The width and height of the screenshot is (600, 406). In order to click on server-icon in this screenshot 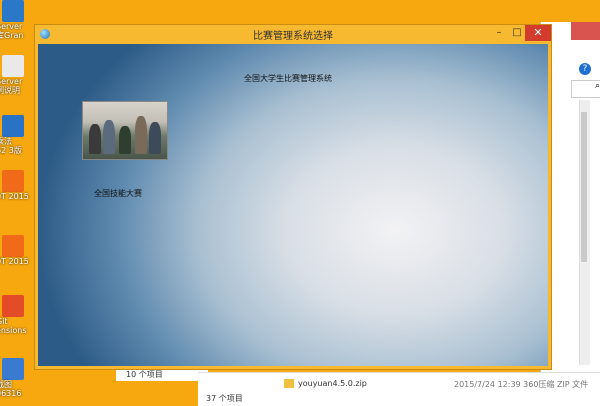, I will do `click(13, 11)`.